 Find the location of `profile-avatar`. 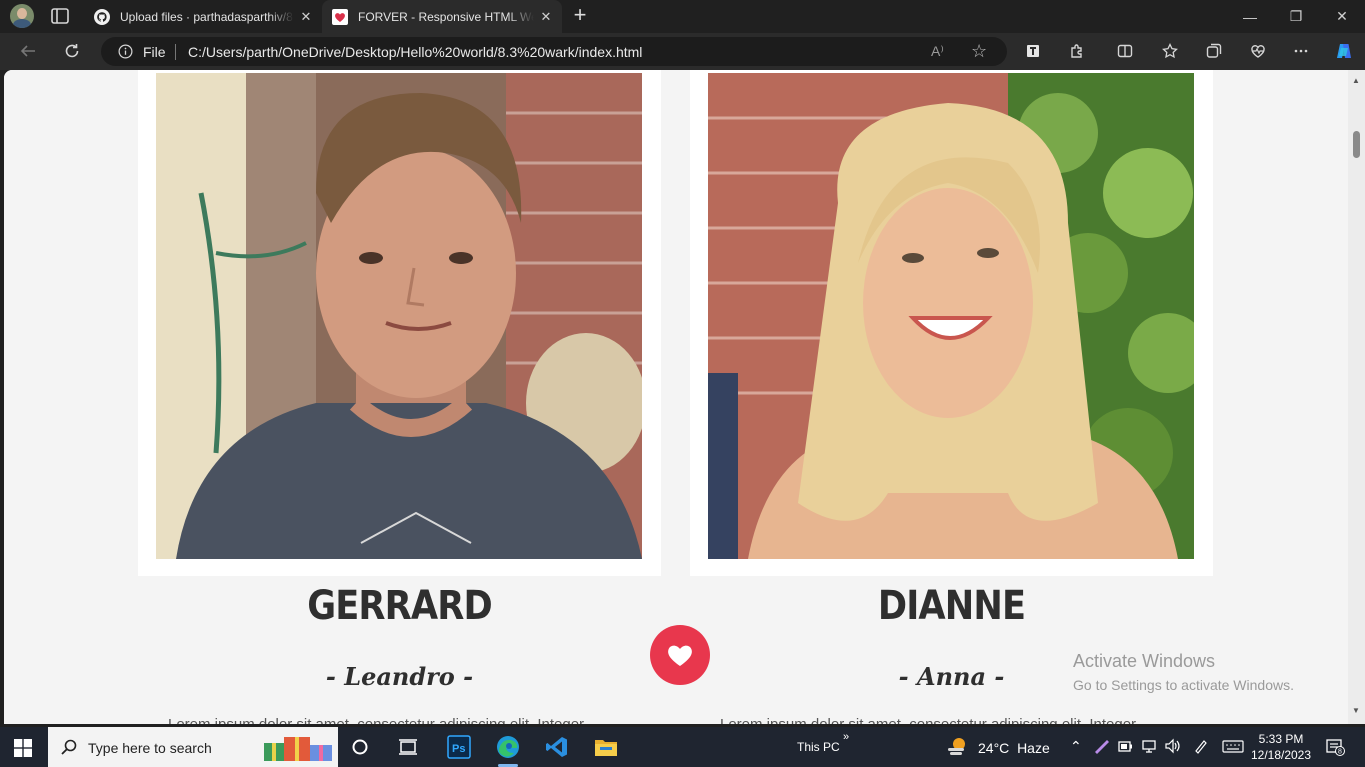

profile-avatar is located at coordinates (22, 16).